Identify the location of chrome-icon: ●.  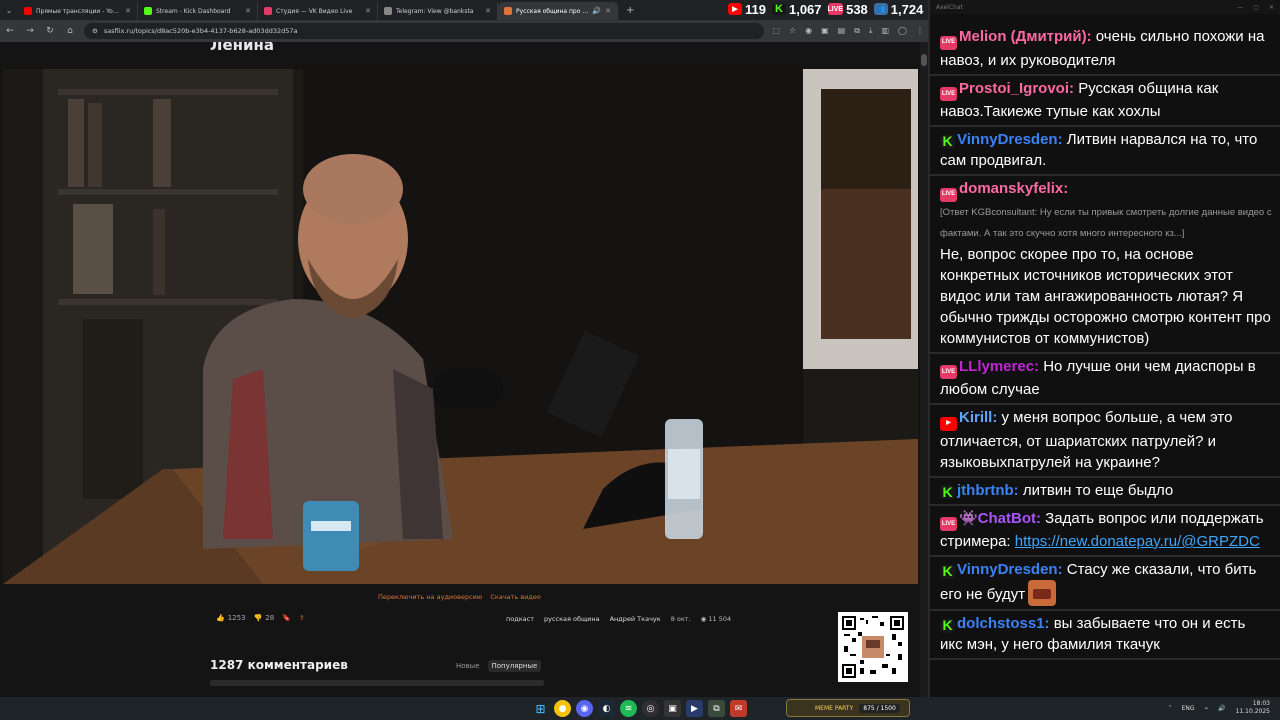
(562, 708).